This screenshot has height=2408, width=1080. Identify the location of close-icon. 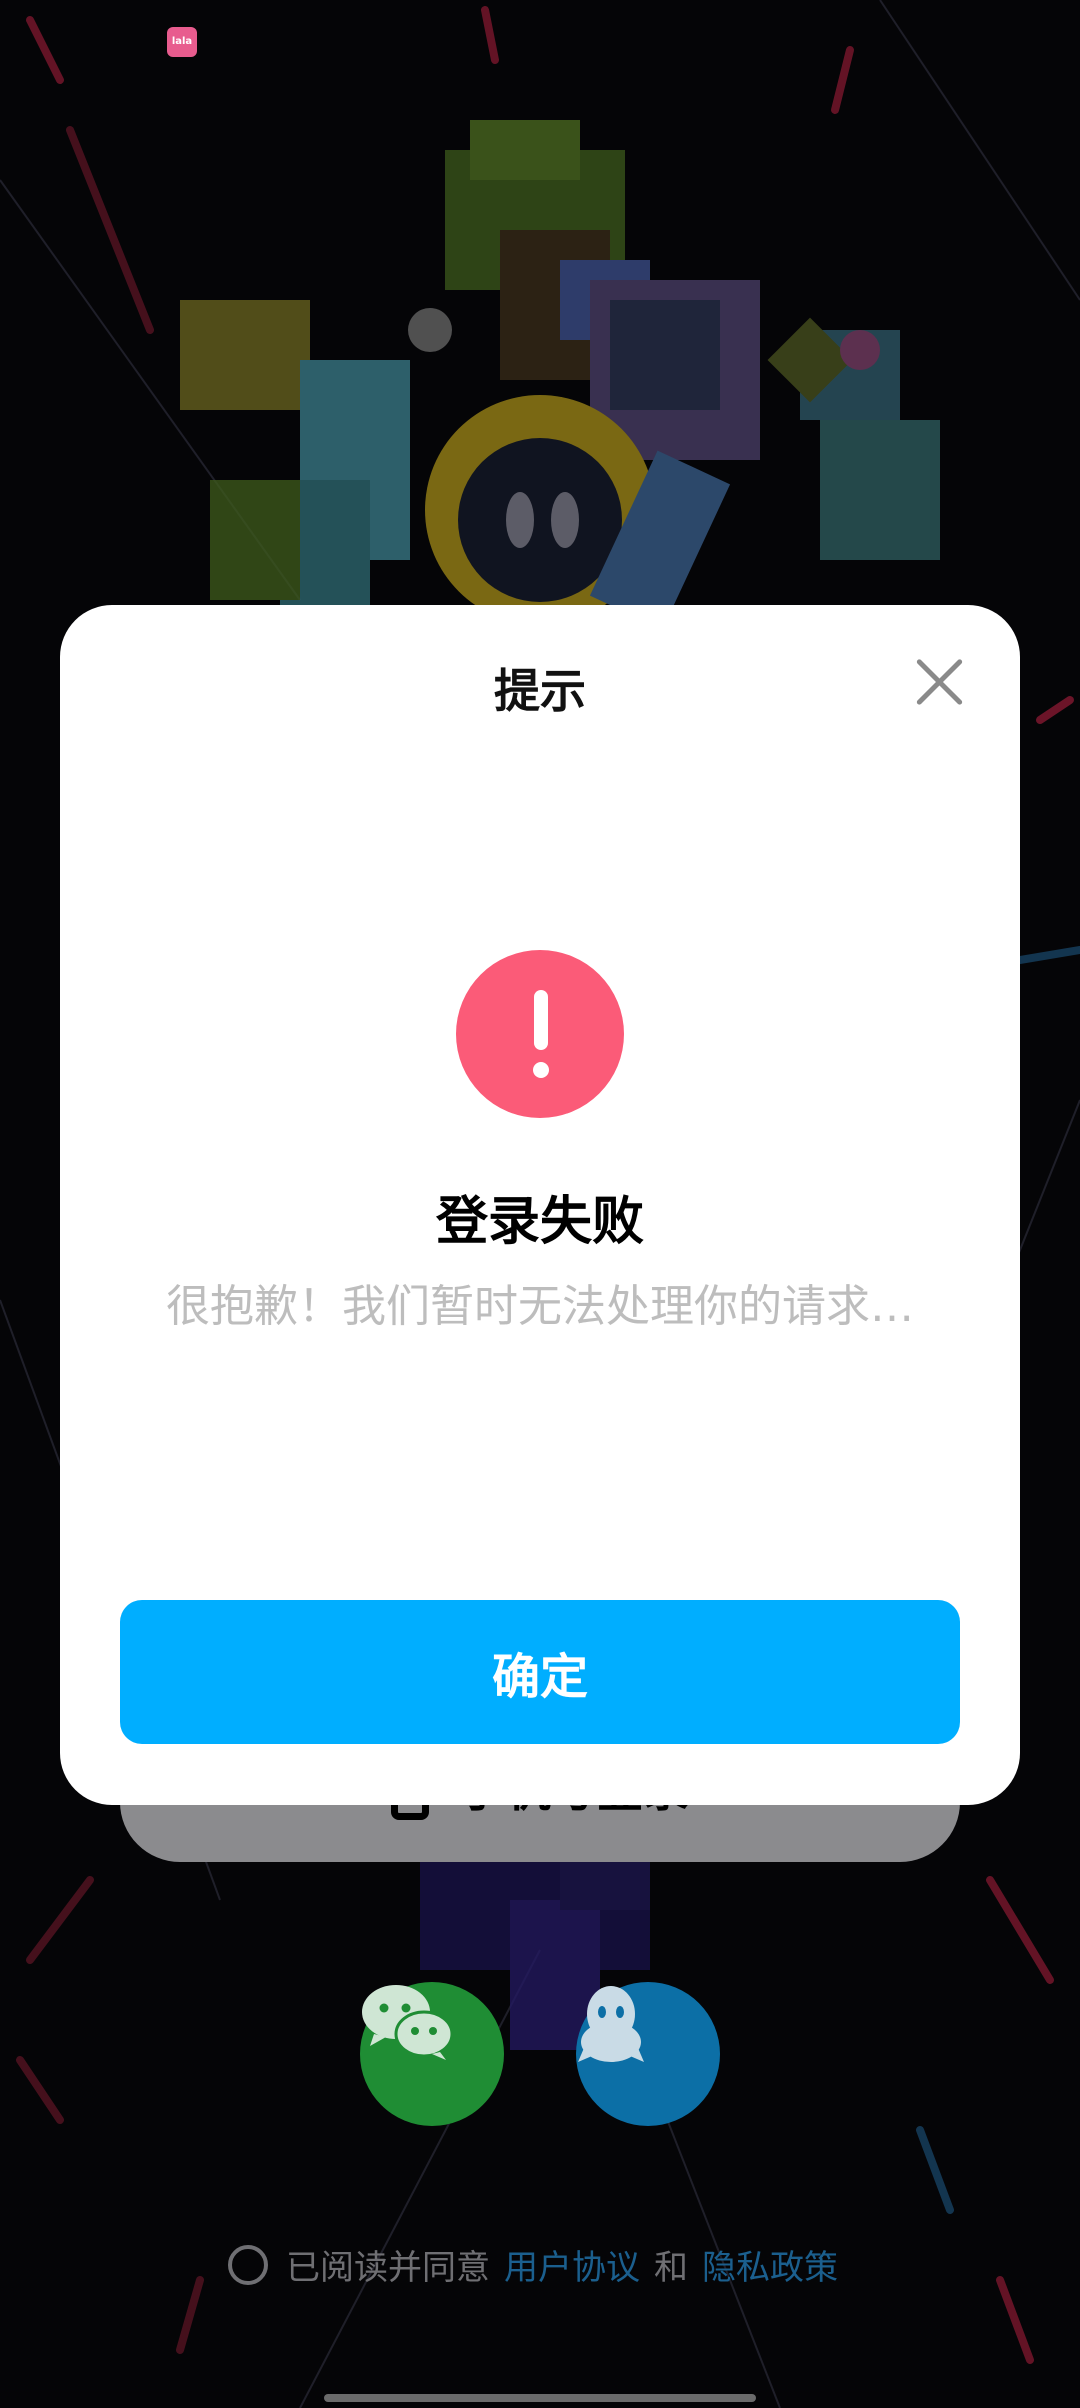
(939, 682).